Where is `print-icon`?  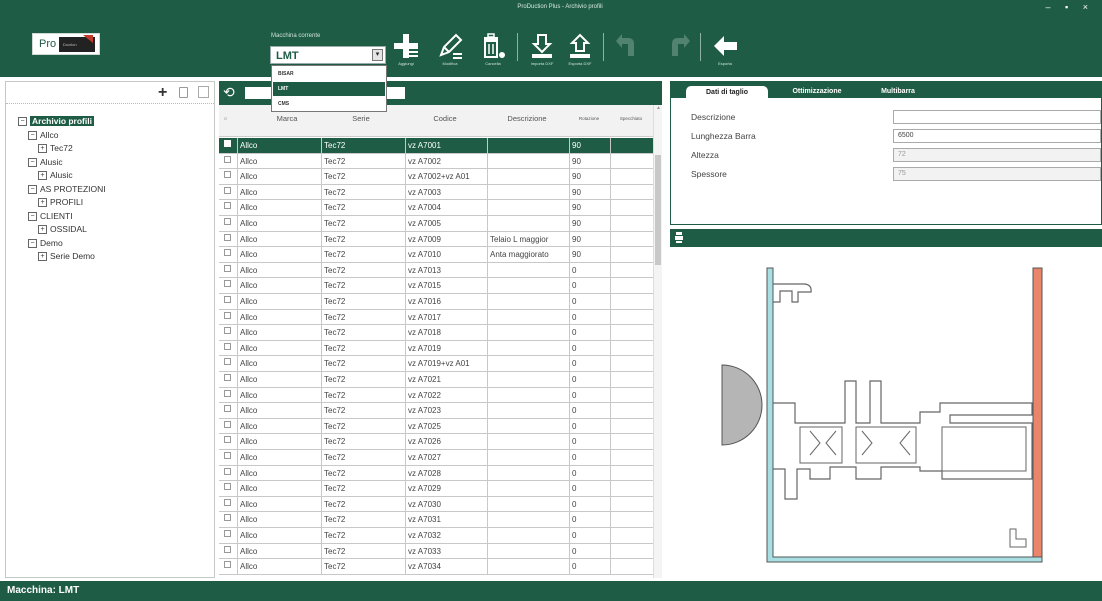
print-icon is located at coordinates (679, 237).